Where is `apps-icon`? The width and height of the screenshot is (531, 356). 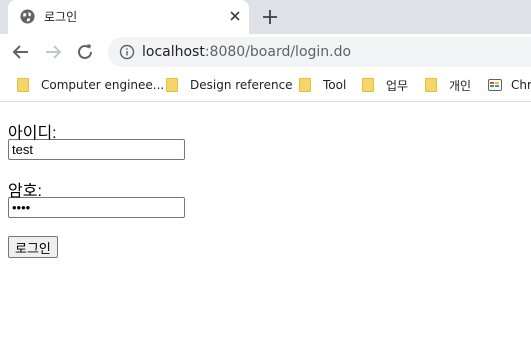 apps-icon is located at coordinates (495, 85).